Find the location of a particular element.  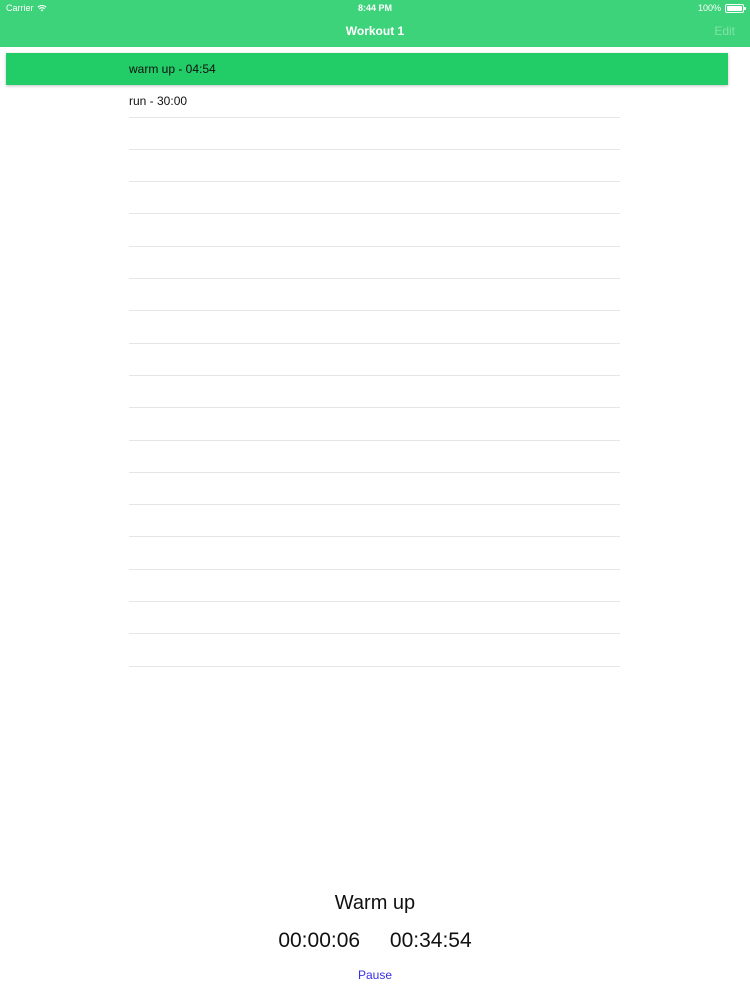

row-separator is located at coordinates (374, 666).